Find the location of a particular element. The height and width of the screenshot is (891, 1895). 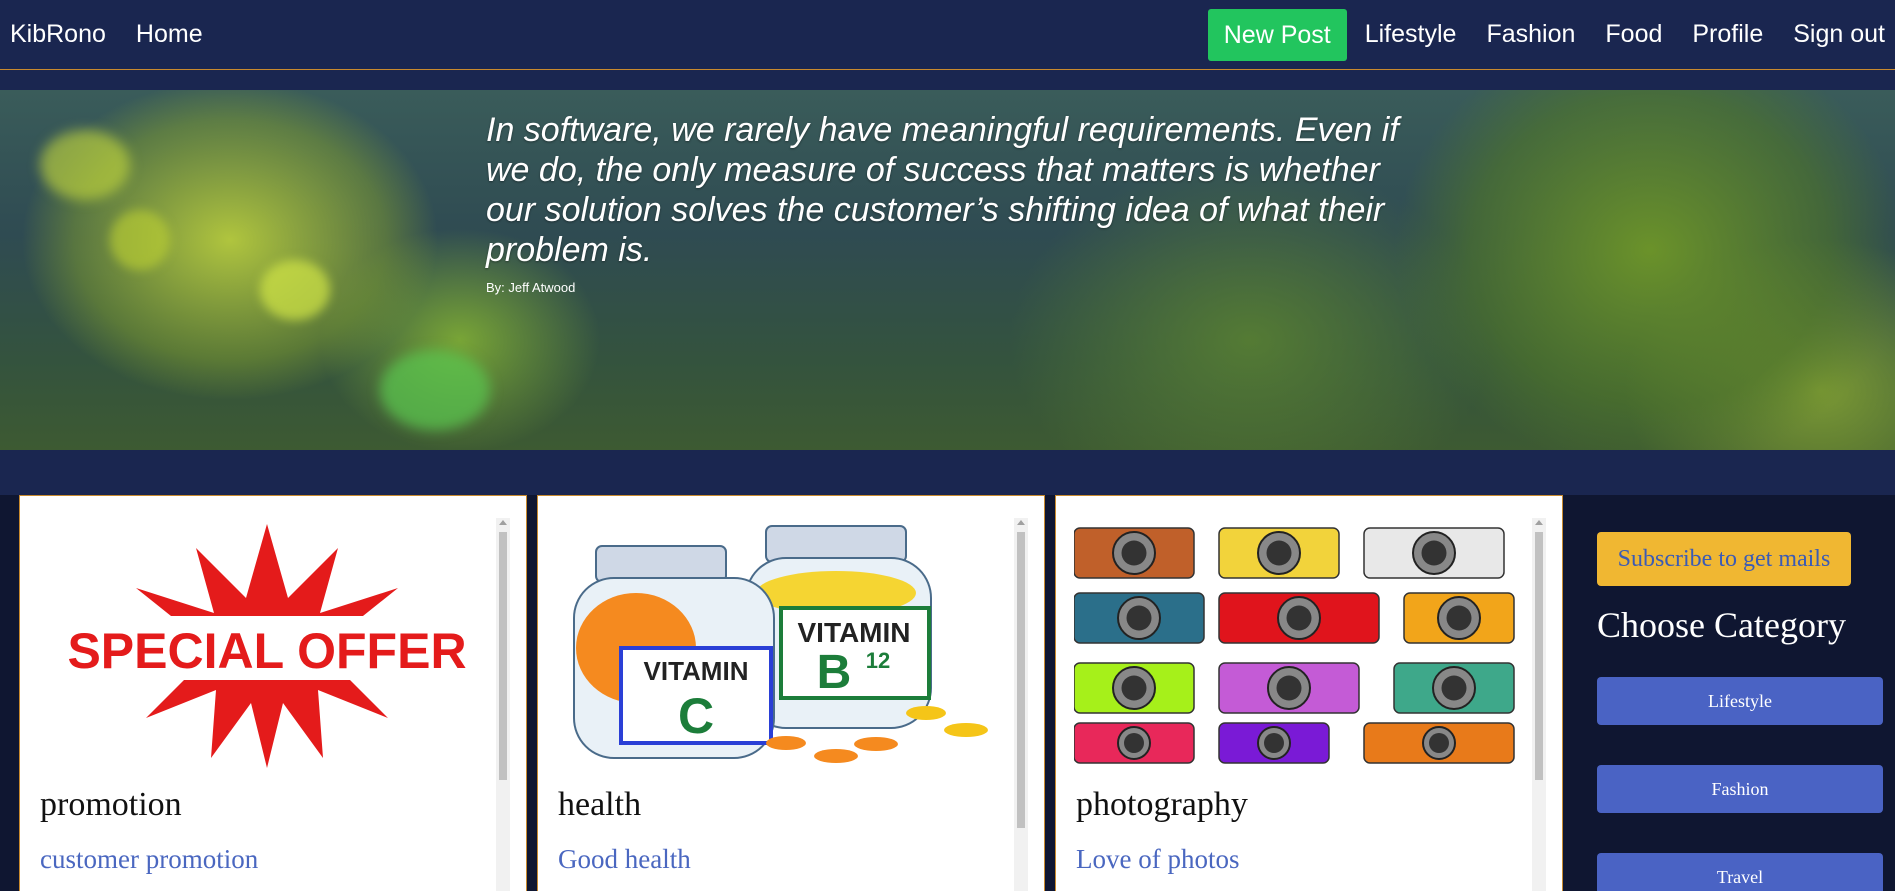

cameras-image is located at coordinates (1303, 643).